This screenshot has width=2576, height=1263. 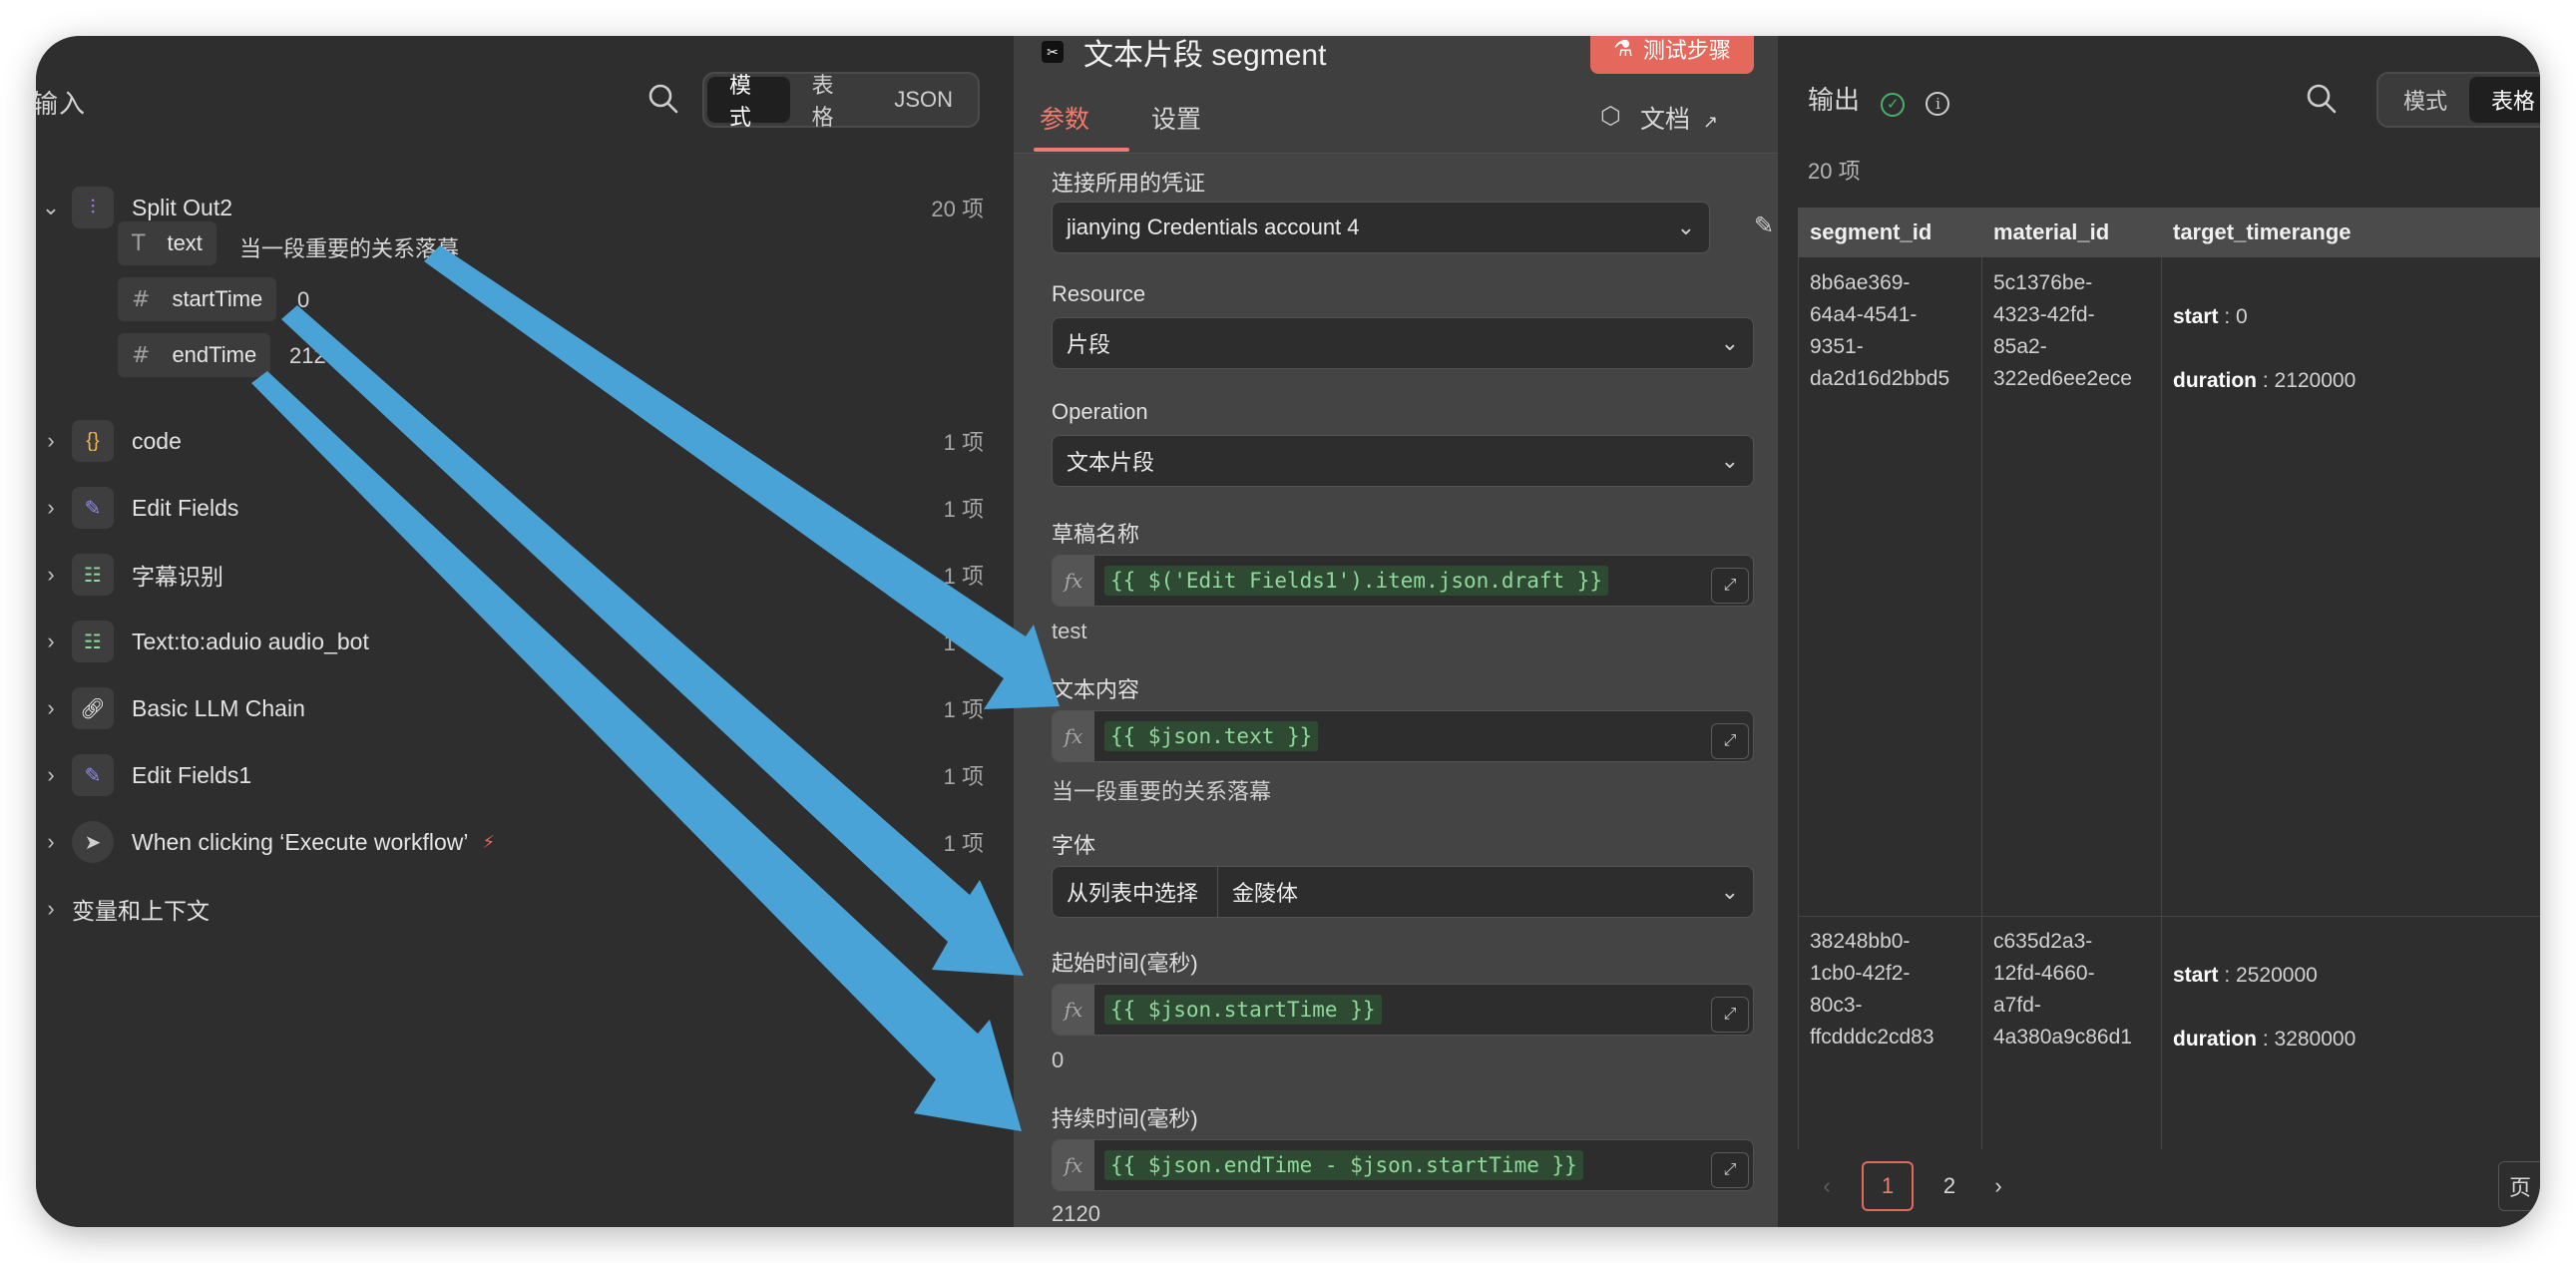 I want to click on test-step-label: 测试步骤, so click(x=1686, y=50).